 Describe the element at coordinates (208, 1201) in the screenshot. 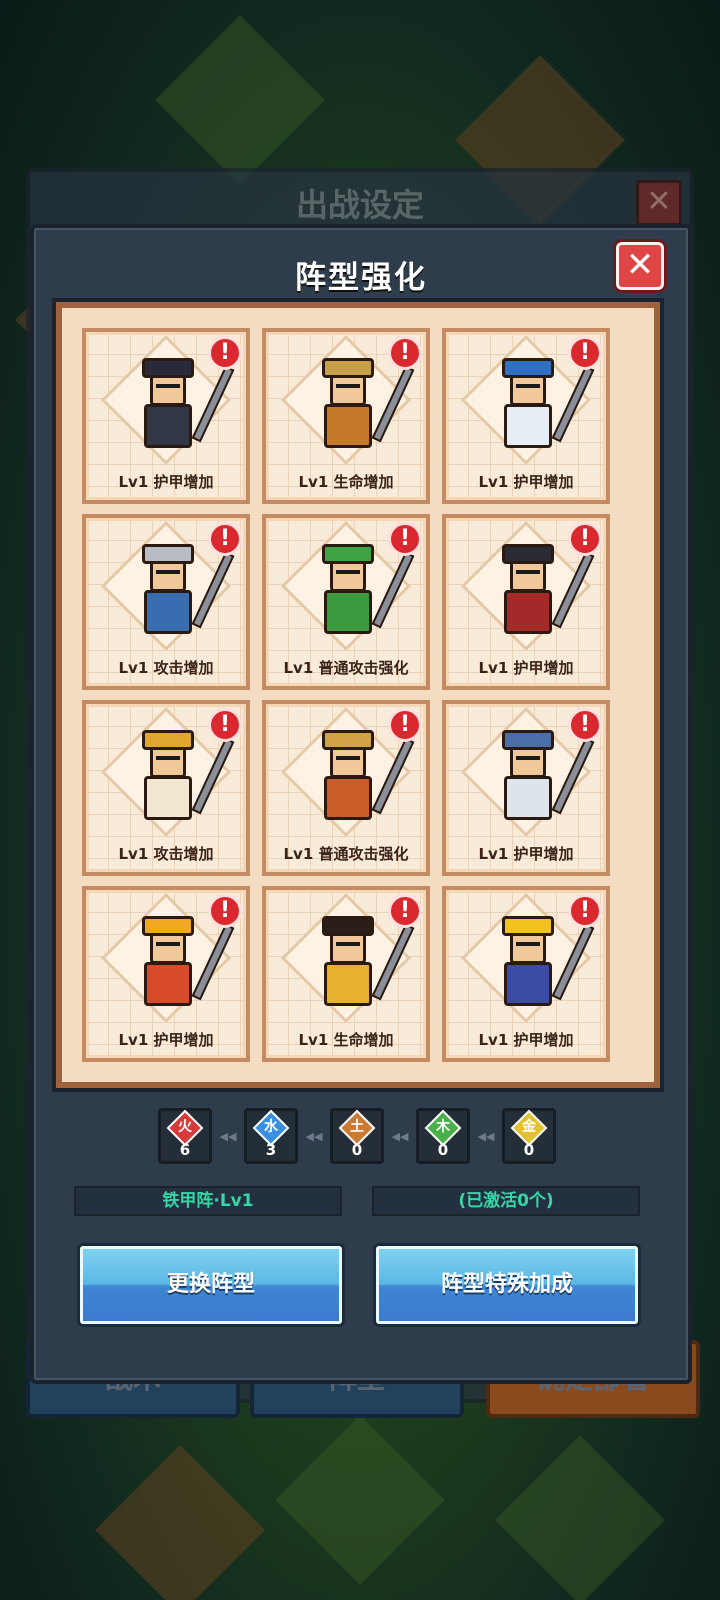

I see `formation-level-label: 铁甲阵·Lv1` at that location.